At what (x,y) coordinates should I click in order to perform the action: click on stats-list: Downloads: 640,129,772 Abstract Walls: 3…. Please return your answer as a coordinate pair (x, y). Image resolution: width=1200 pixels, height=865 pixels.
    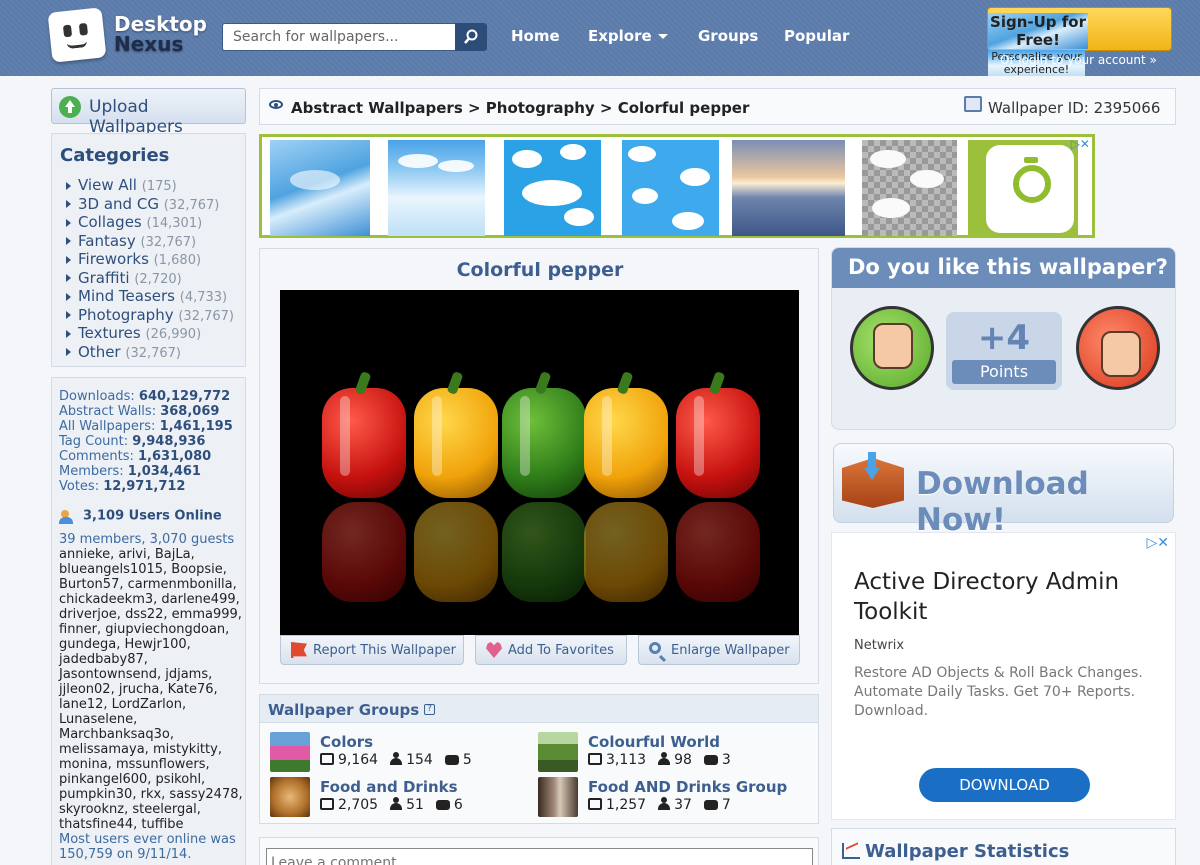
    Looking at the image, I should click on (146, 441).